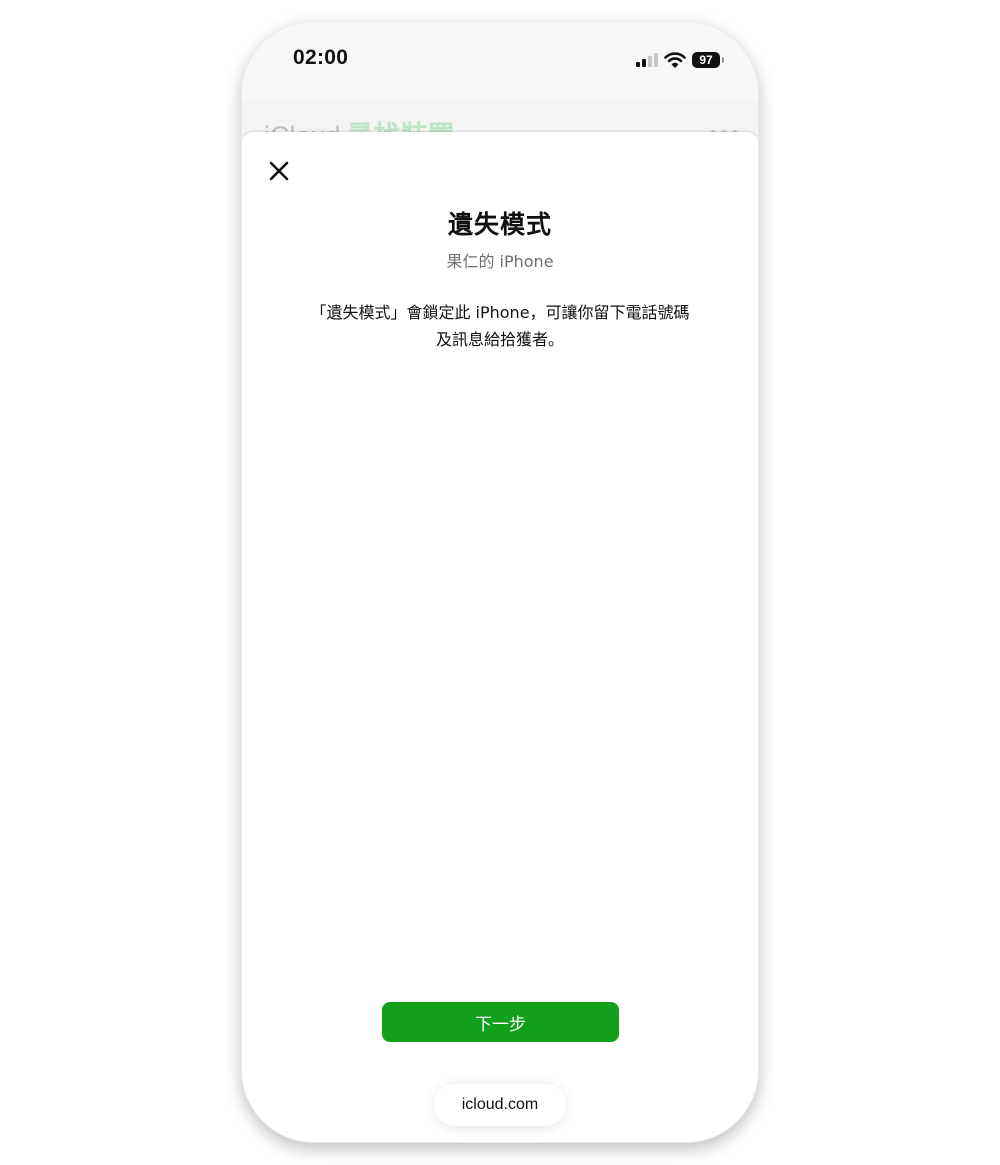 The height and width of the screenshot is (1165, 1000). I want to click on status-icons: 97, so click(680, 60).